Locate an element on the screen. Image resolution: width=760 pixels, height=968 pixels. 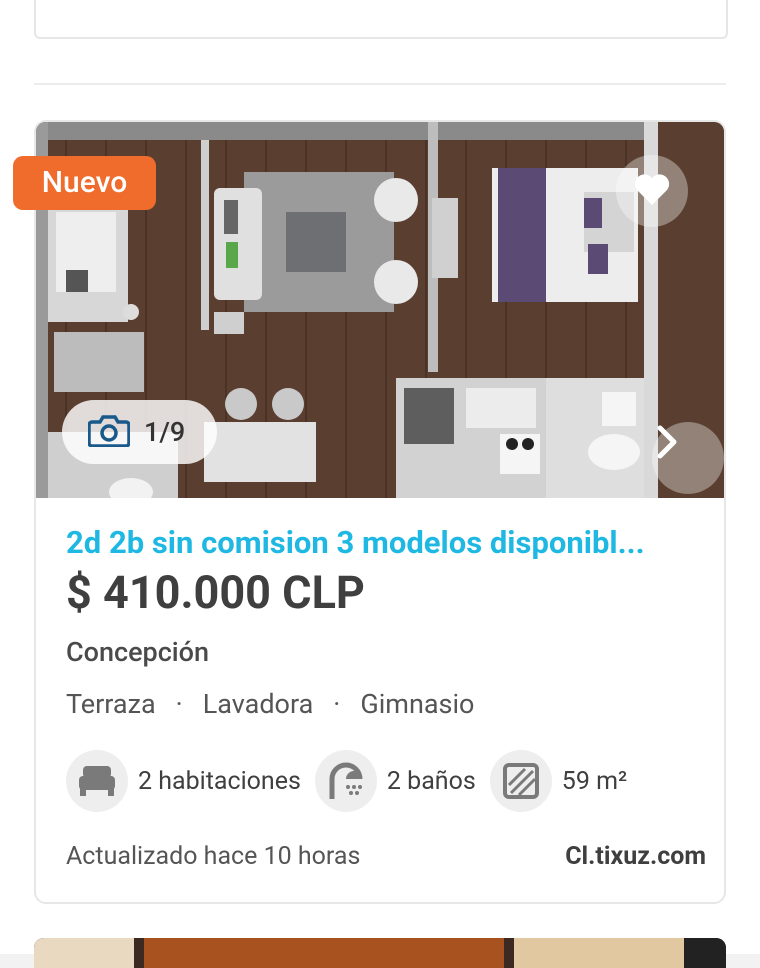
updated-timestamp: Actualizado hace 10 horas is located at coordinates (213, 856).